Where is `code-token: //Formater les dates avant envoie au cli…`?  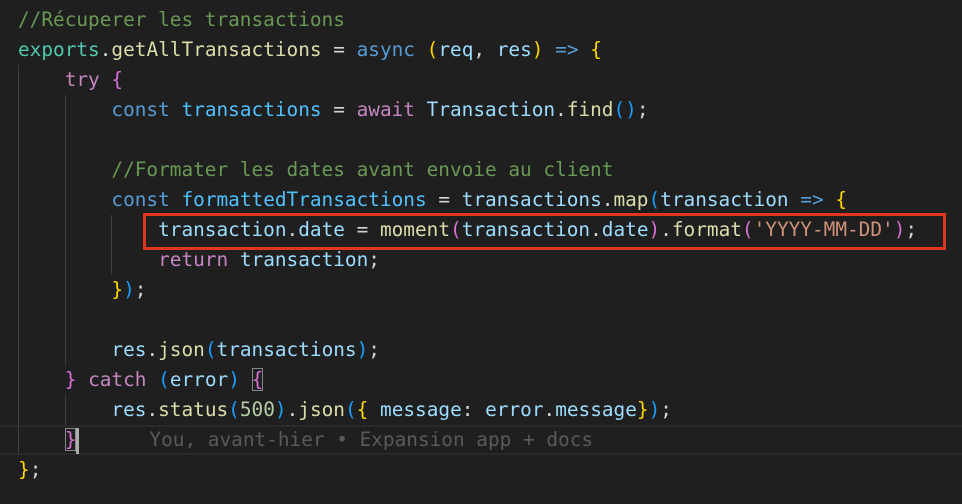 code-token: //Formater les dates avant envoie au cli… is located at coordinates (362, 169).